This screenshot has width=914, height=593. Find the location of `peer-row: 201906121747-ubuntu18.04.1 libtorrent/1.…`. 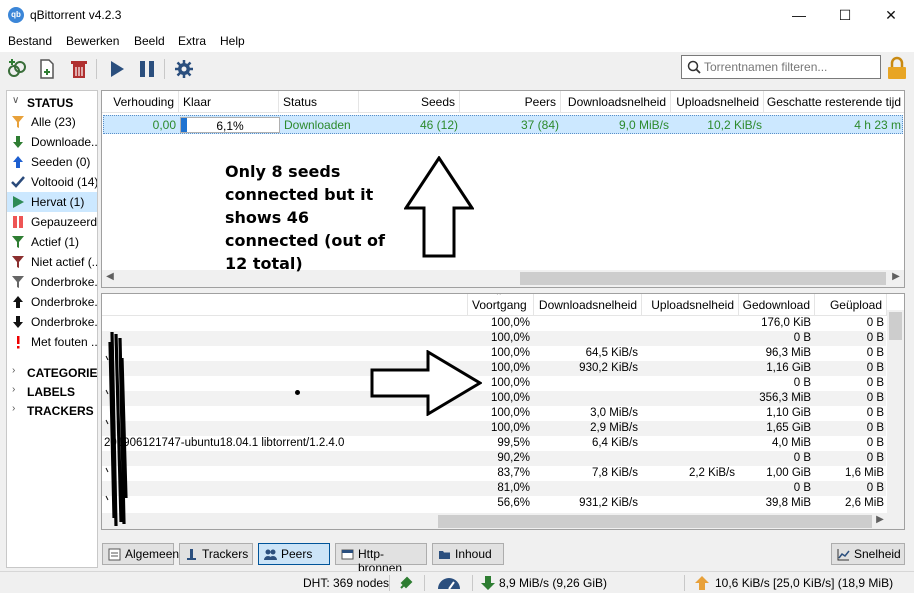

peer-row: 201906121747-ubuntu18.04.1 libtorrent/1.… is located at coordinates (494, 443).